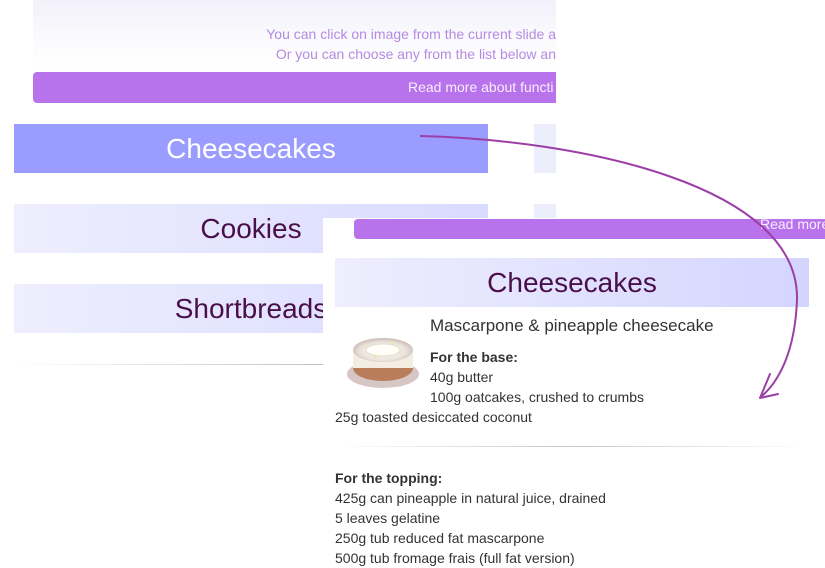 Image resolution: width=825 pixels, height=568 pixels. What do you see at coordinates (389, 478) in the screenshot?
I see `topping-heading: For the topping:` at bounding box center [389, 478].